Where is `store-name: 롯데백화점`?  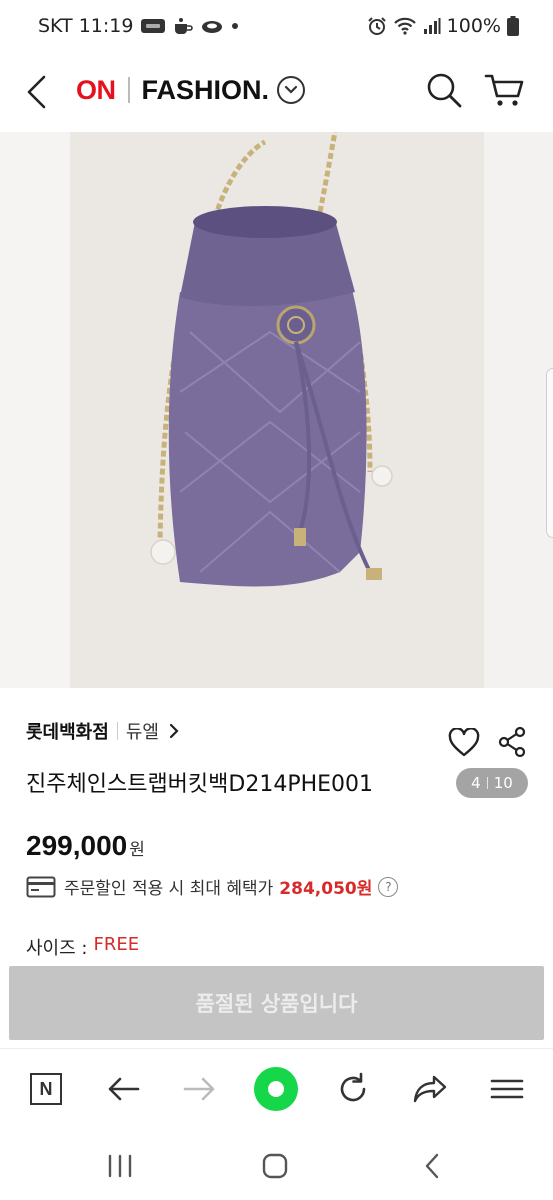 store-name: 롯데백화점 is located at coordinates (67, 731).